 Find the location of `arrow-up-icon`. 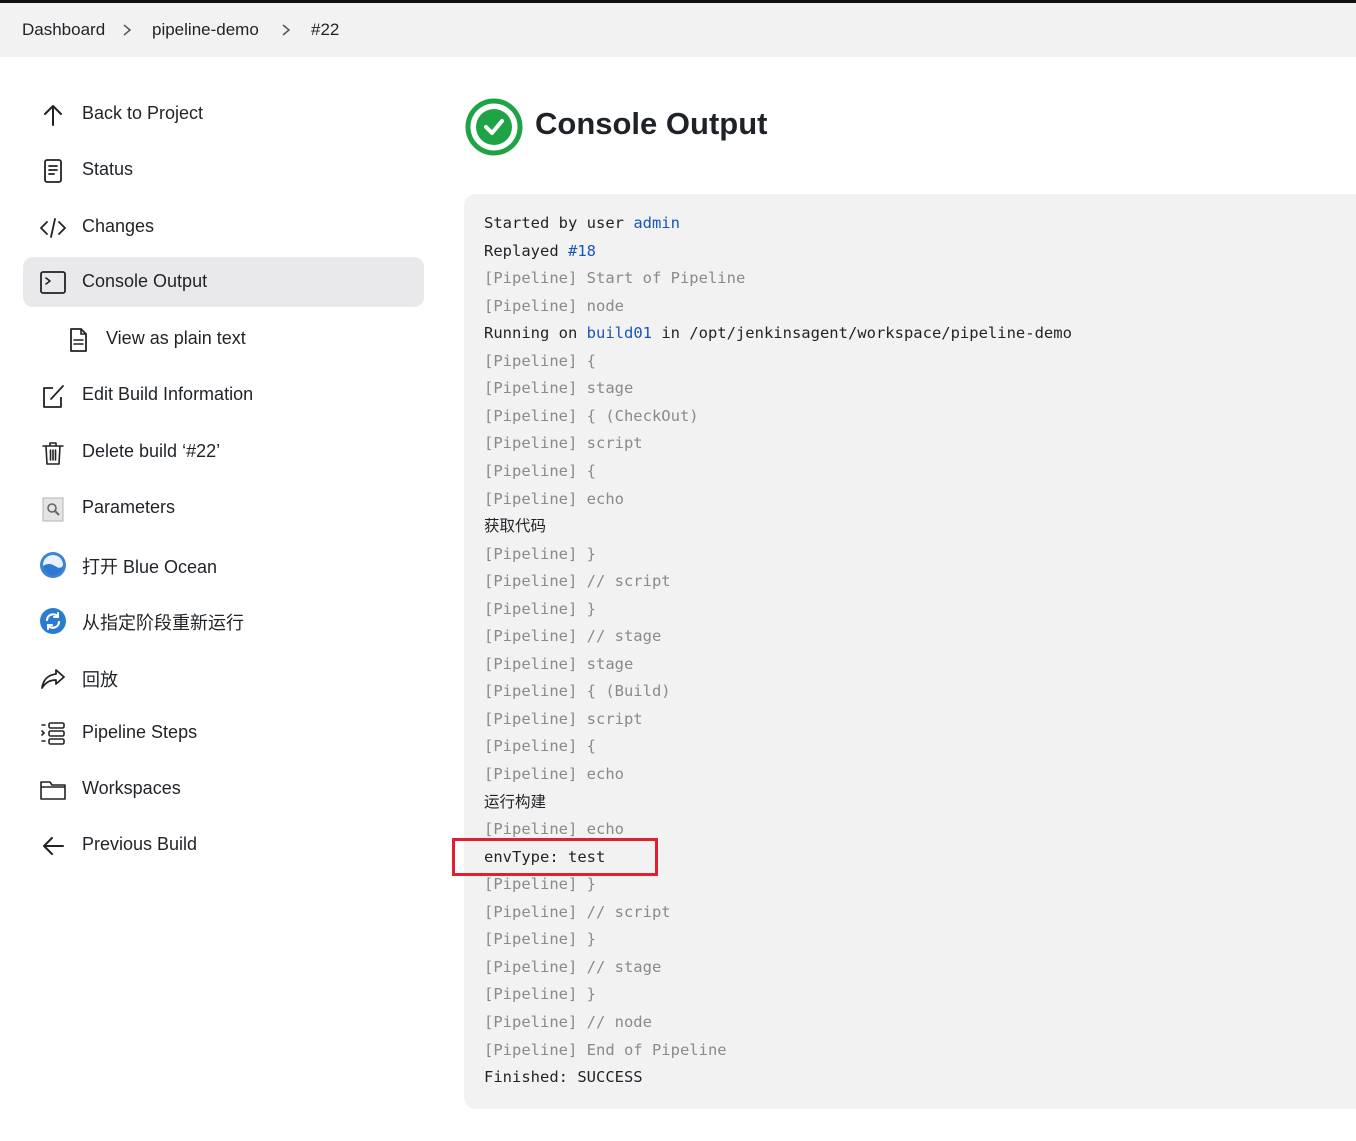

arrow-up-icon is located at coordinates (53, 115).